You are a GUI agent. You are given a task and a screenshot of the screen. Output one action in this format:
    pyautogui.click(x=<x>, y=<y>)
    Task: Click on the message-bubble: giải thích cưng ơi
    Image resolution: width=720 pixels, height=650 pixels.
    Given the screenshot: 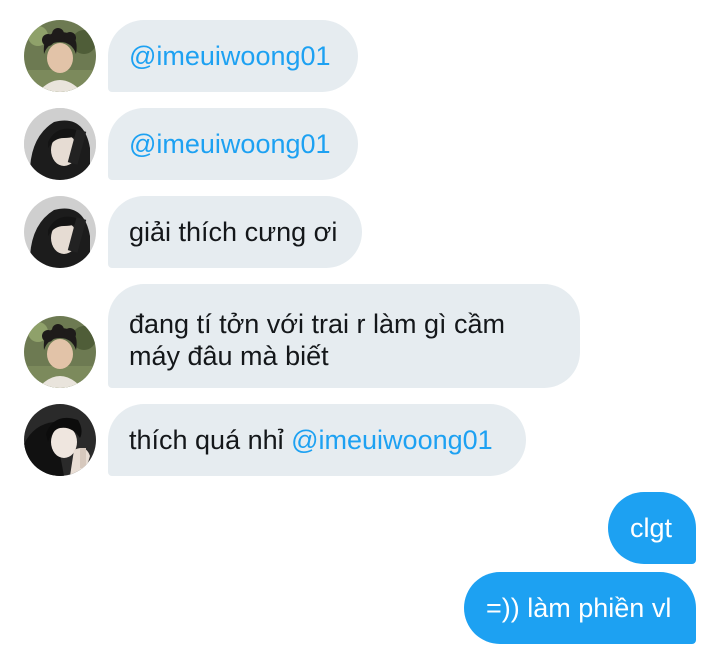 What is the action you would take?
    pyautogui.click(x=235, y=232)
    